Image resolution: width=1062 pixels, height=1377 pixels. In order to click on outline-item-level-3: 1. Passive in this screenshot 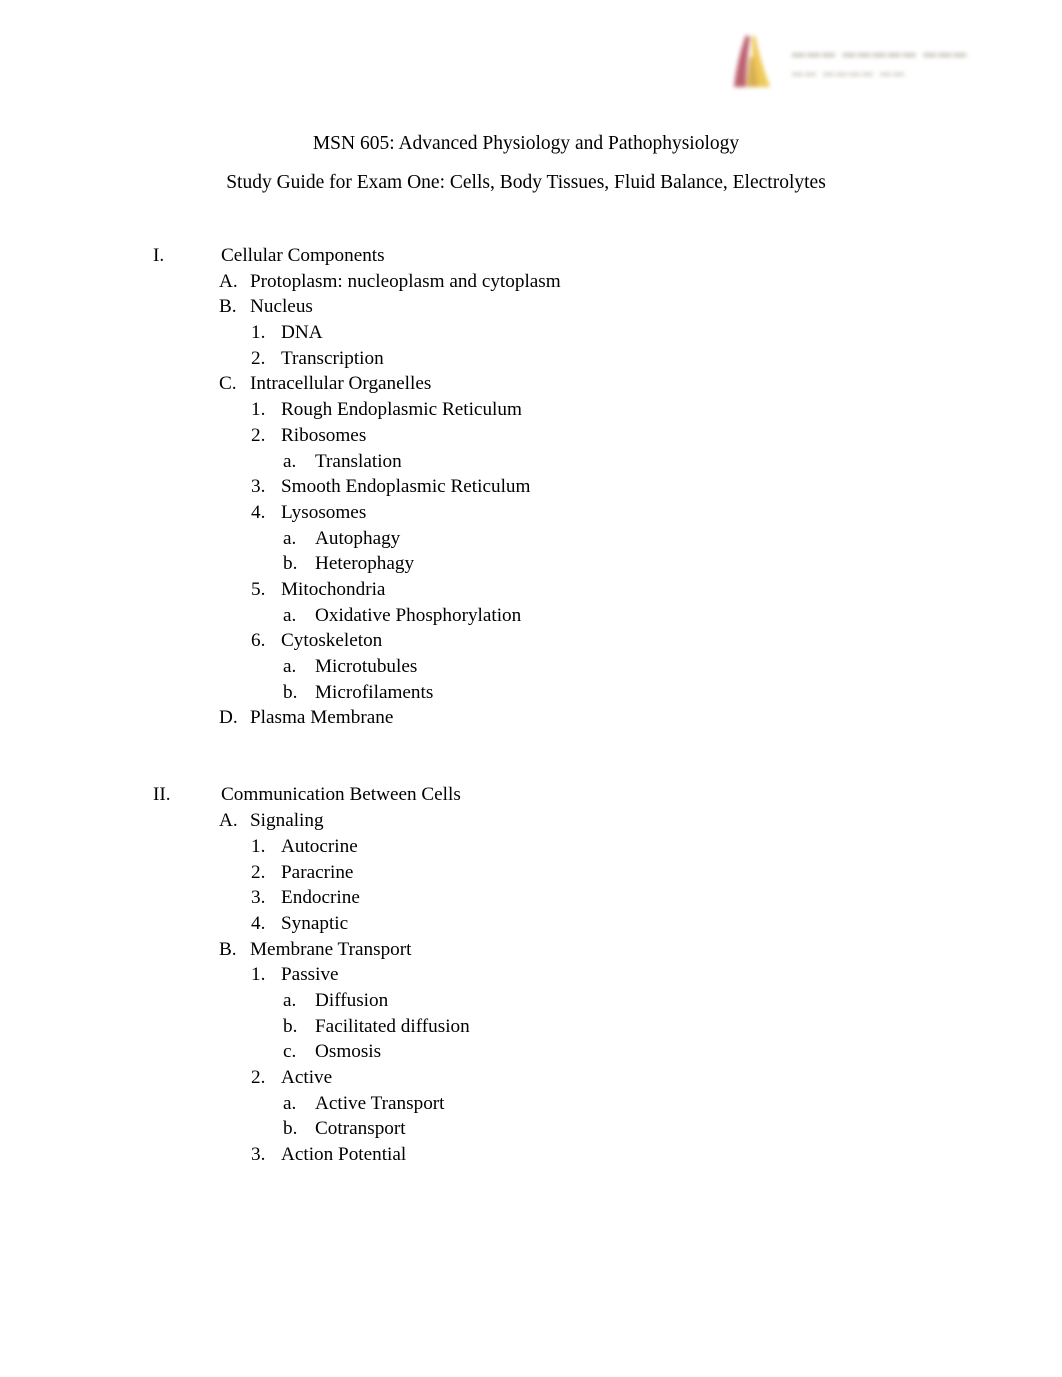, I will do `click(531, 975)`.